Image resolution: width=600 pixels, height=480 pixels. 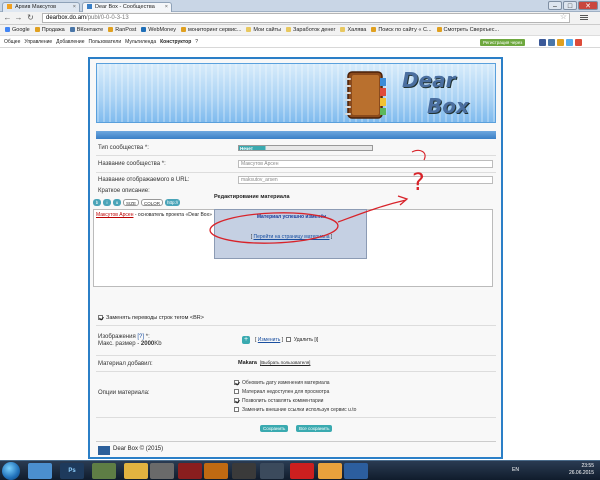 What do you see at coordinates (127, 7) in the screenshot?
I see `tab-dearbox: Dear Box - Сообщества ×` at bounding box center [127, 7].